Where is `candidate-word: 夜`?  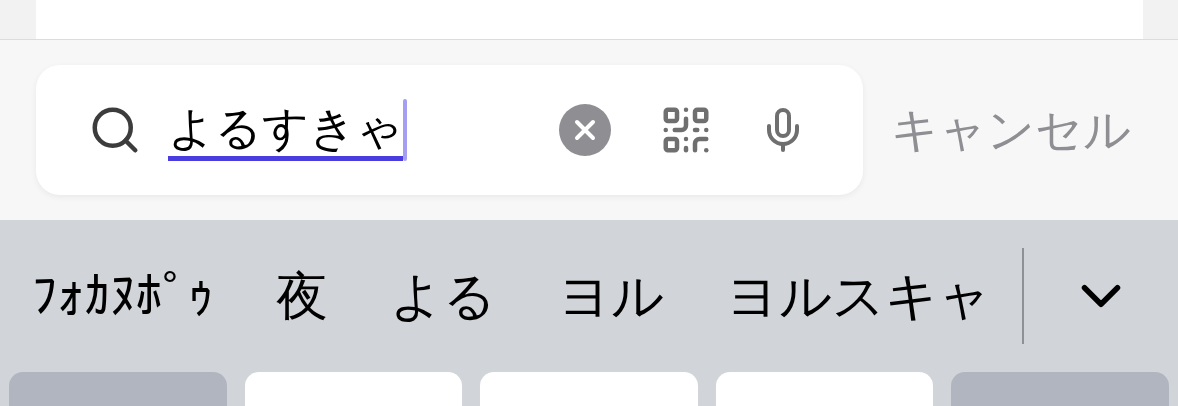 candidate-word: 夜 is located at coordinates (302, 296).